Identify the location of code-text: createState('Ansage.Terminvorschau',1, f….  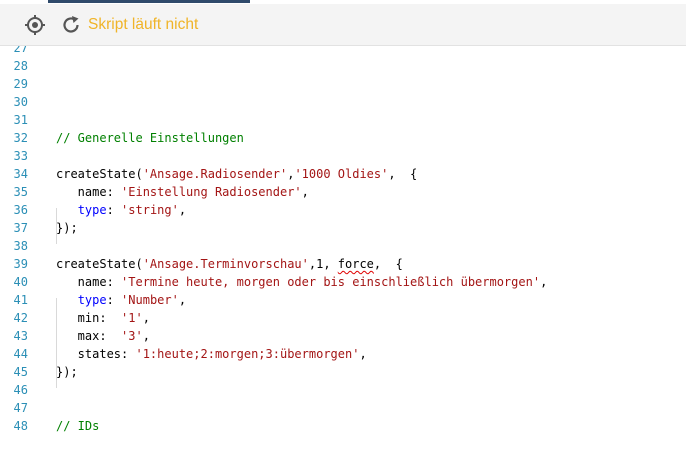
(229, 264).